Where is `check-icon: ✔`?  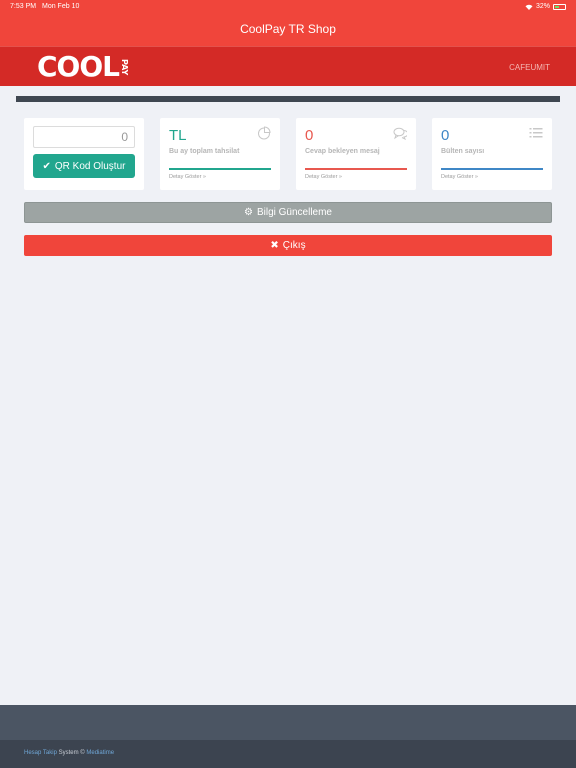
check-icon: ✔ is located at coordinates (46, 166).